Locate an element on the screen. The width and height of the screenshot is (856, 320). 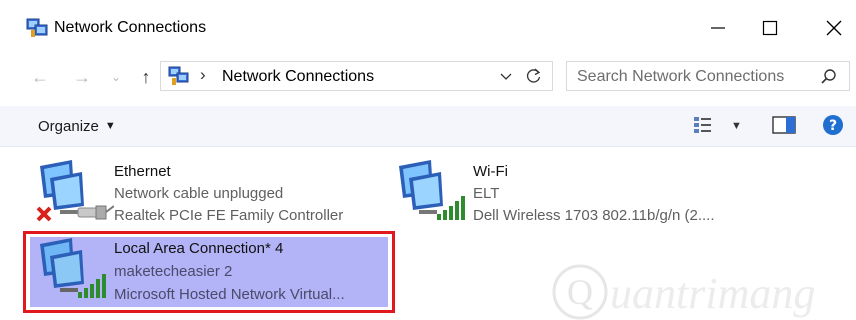
search-input: Search Network Connections is located at coordinates (680, 77).